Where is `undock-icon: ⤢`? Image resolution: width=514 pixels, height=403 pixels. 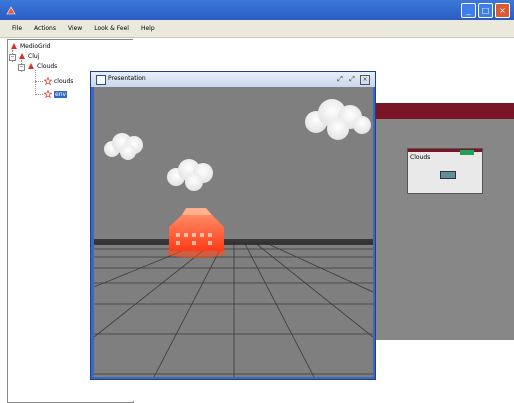
undock-icon: ⤢ is located at coordinates (340, 79).